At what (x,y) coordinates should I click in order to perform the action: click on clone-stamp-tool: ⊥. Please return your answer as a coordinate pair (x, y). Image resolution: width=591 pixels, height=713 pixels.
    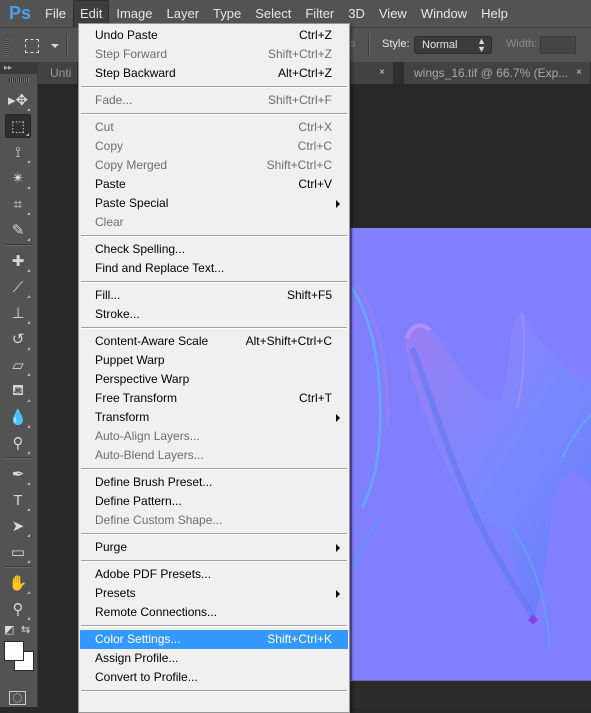
    Looking at the image, I should click on (18, 313).